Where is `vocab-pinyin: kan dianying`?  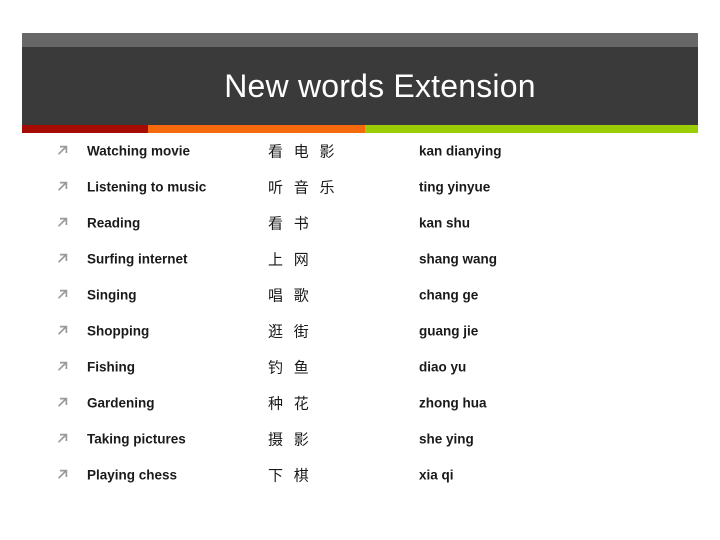
vocab-pinyin: kan dianying is located at coordinates (460, 151).